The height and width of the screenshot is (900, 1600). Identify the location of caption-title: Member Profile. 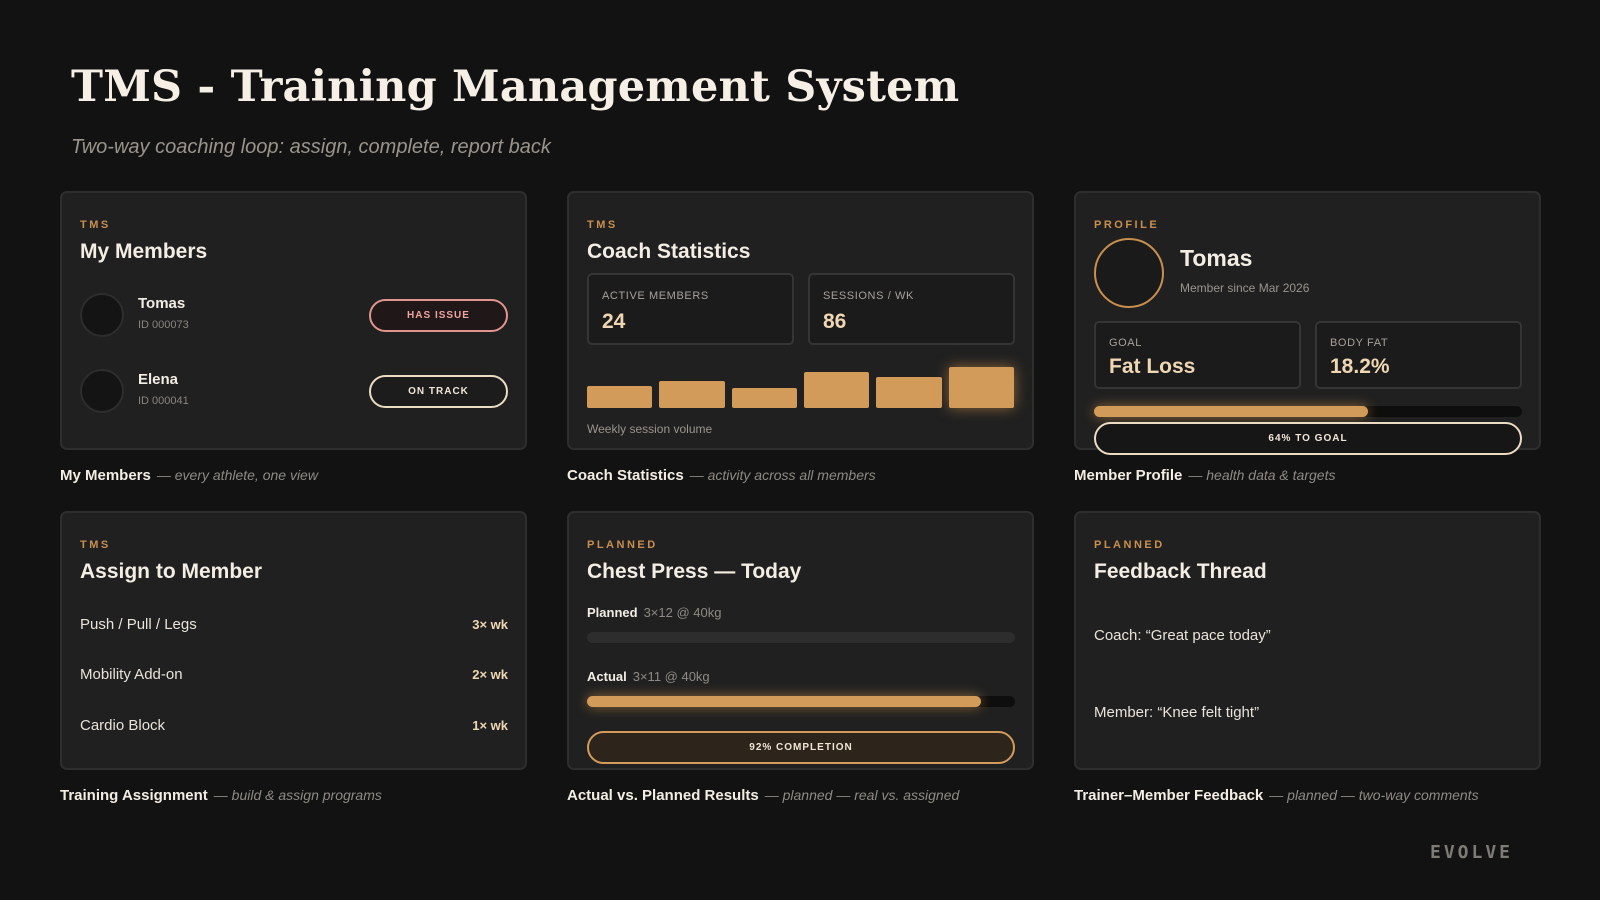
(1128, 475).